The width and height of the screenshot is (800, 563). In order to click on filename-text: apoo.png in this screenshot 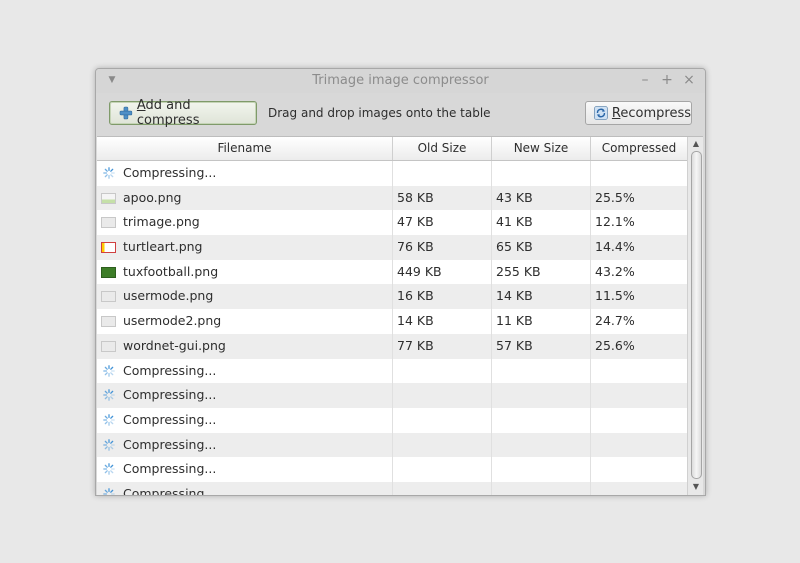, I will do `click(152, 197)`.